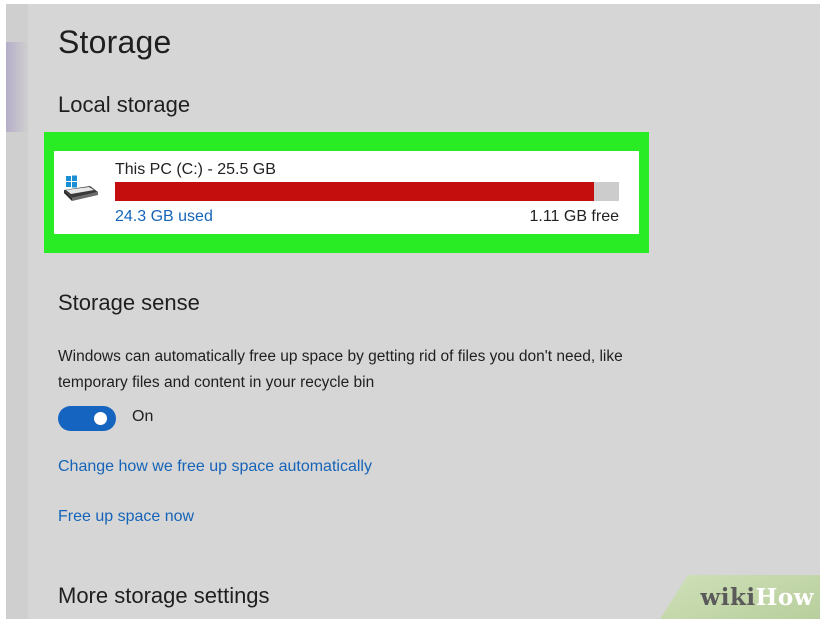  Describe the element at coordinates (143, 416) in the screenshot. I see `toggle-state-label: On` at that location.